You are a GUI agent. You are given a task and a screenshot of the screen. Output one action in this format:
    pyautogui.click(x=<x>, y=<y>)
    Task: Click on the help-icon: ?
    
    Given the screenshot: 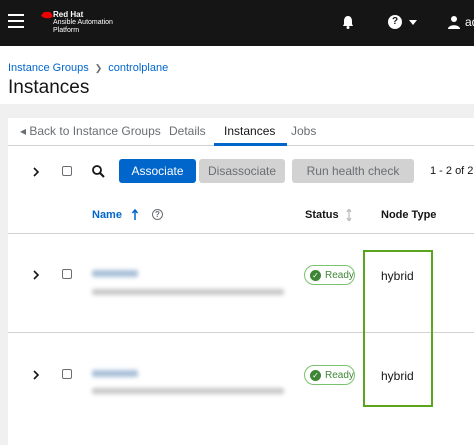 What is the action you would take?
    pyautogui.click(x=395, y=22)
    